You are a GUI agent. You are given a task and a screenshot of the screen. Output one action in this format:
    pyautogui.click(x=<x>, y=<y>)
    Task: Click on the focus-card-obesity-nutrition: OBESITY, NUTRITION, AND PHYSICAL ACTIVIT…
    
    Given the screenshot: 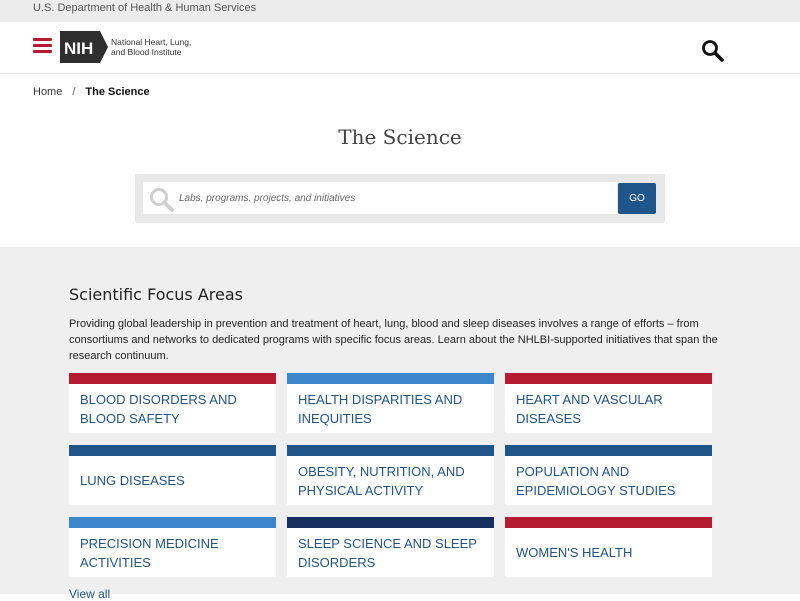 What is the action you would take?
    pyautogui.click(x=390, y=475)
    